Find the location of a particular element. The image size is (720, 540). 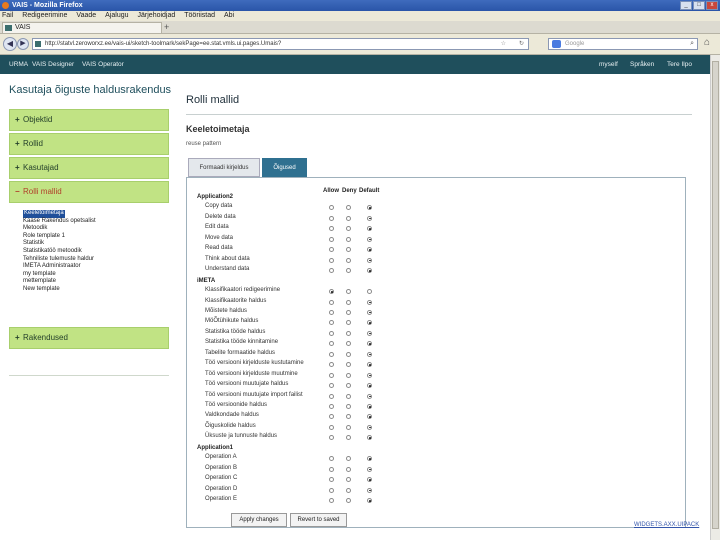

nav-link-urma: URMA is located at coordinates (18, 64).